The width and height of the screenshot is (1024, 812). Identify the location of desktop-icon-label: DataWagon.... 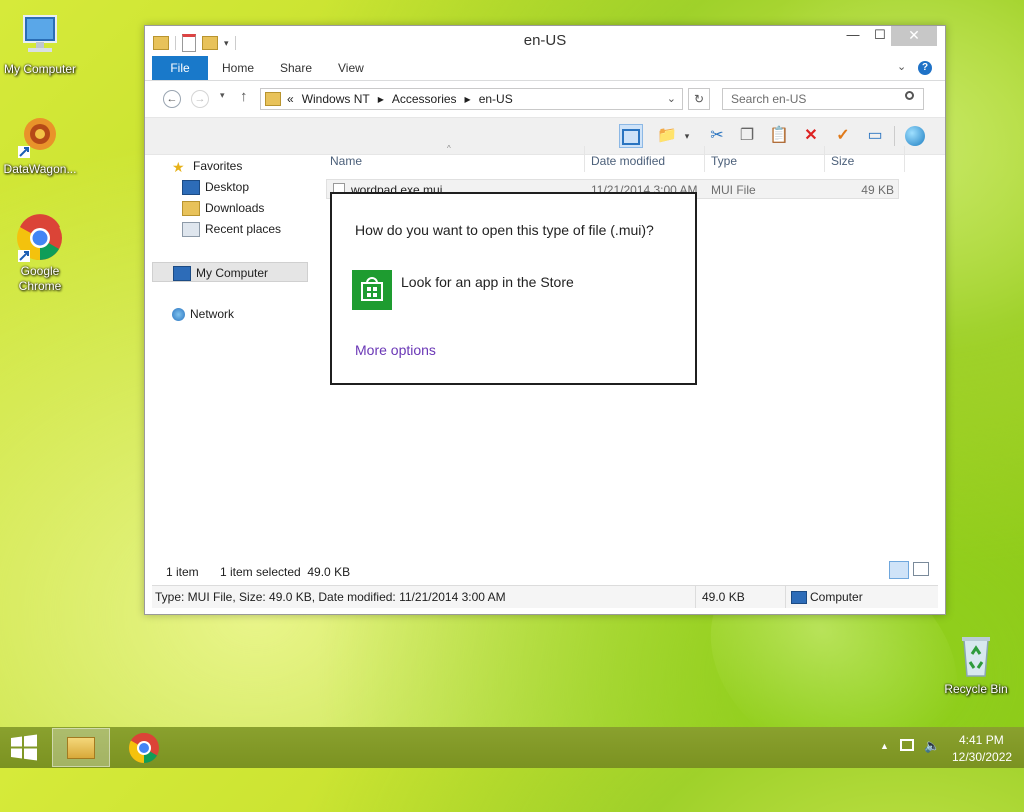
(40, 169).